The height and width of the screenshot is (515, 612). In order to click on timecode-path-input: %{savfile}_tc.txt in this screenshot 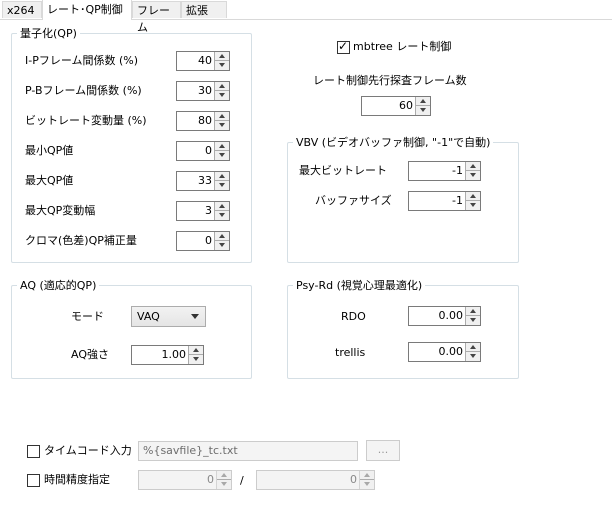, I will do `click(248, 451)`.